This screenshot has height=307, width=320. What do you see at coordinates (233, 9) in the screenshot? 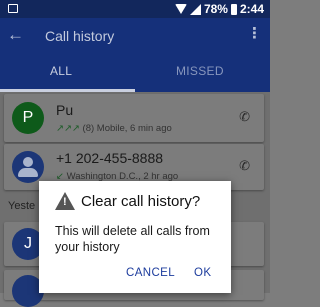
I see `battery-icon` at bounding box center [233, 9].